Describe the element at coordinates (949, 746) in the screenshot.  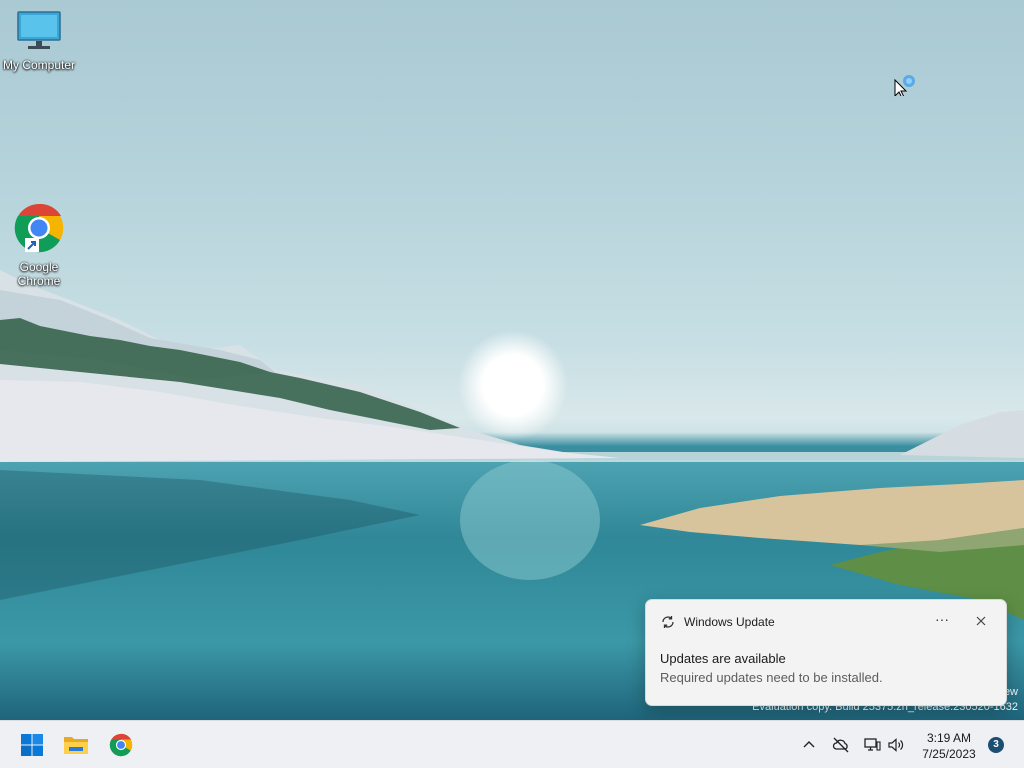
I see `system-clock: 3:19 AM 7/25/2023` at that location.